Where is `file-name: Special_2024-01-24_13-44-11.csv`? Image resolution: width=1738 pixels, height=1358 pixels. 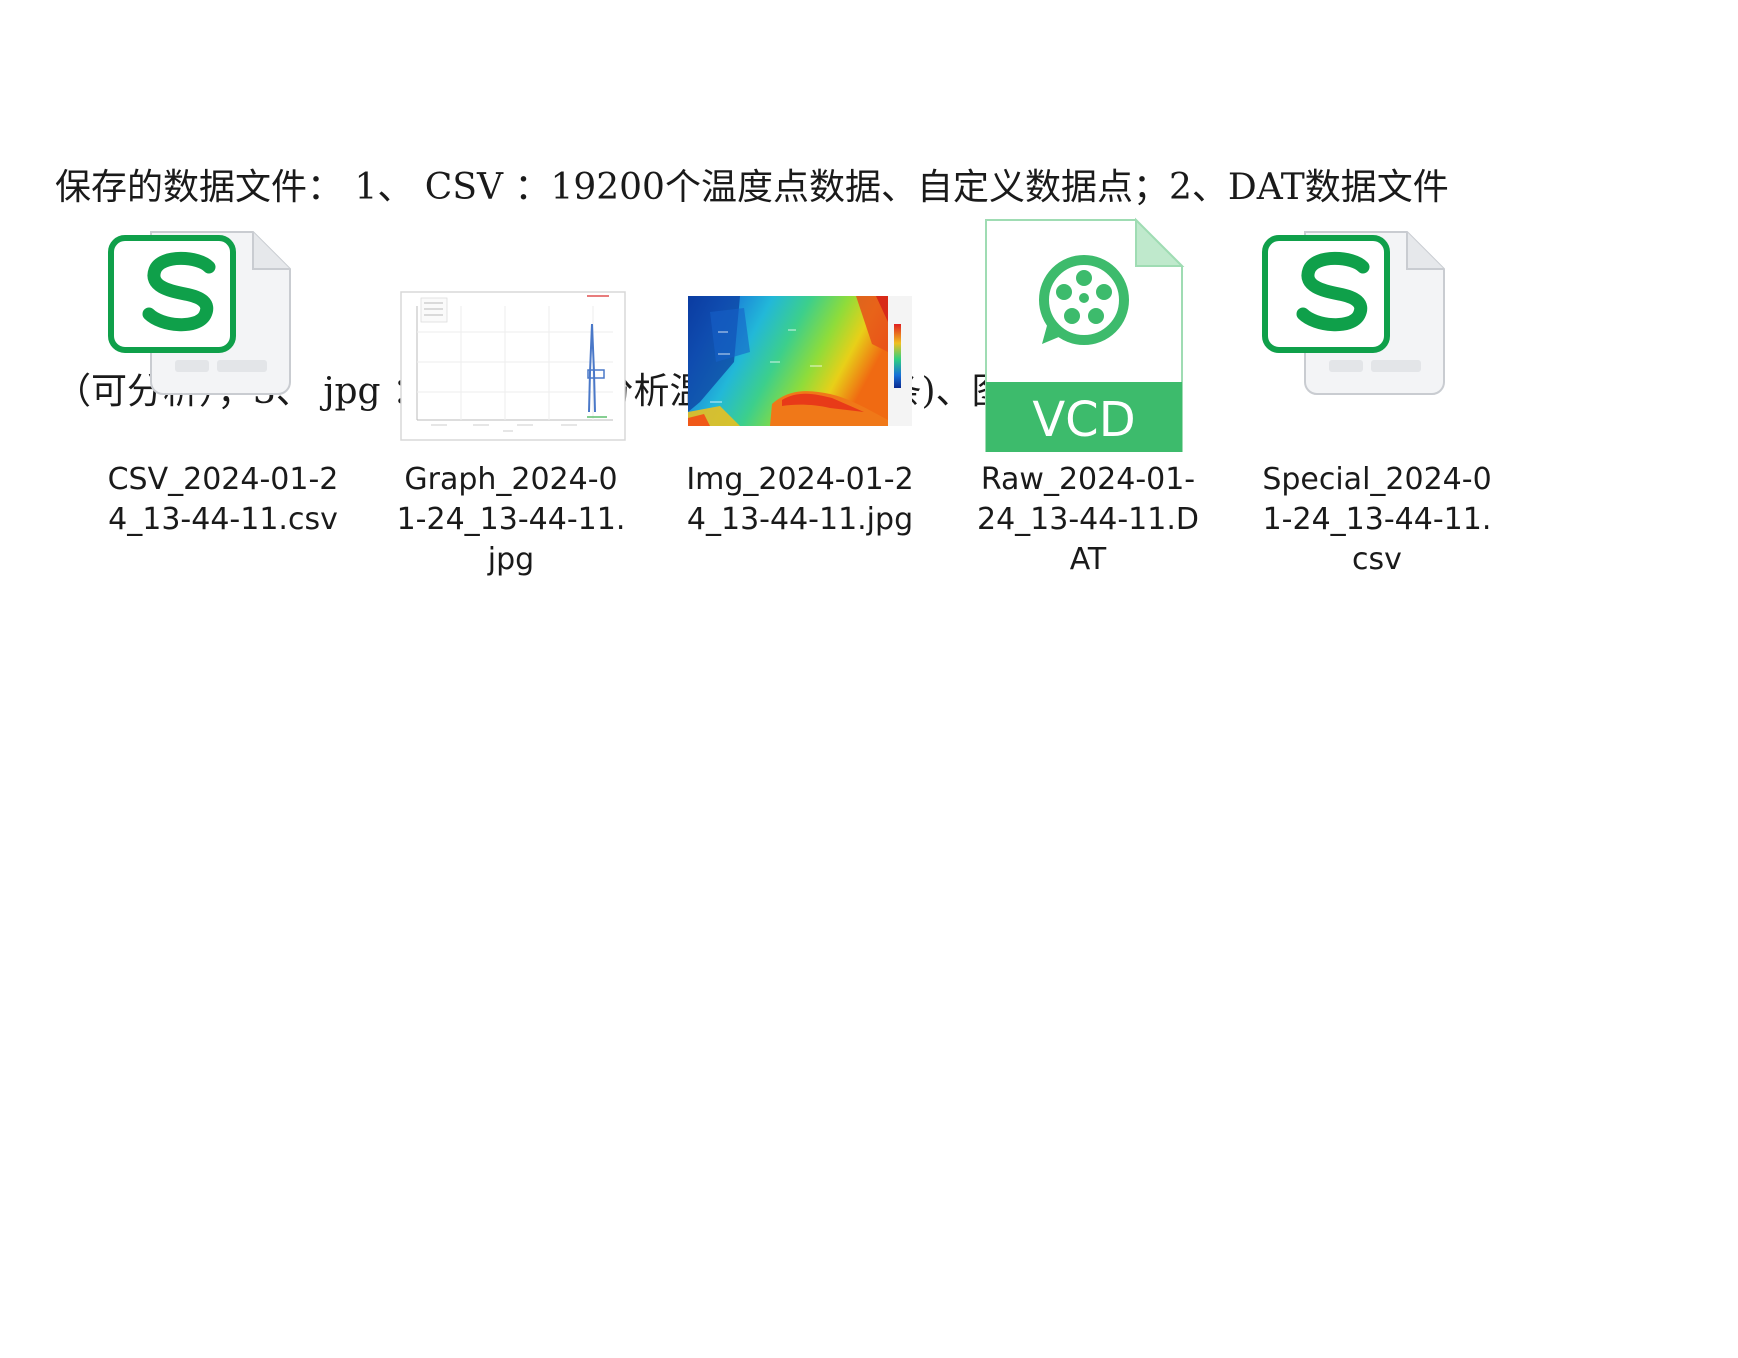 file-name: Special_2024-01-24_13-44-11.csv is located at coordinates (1377, 519).